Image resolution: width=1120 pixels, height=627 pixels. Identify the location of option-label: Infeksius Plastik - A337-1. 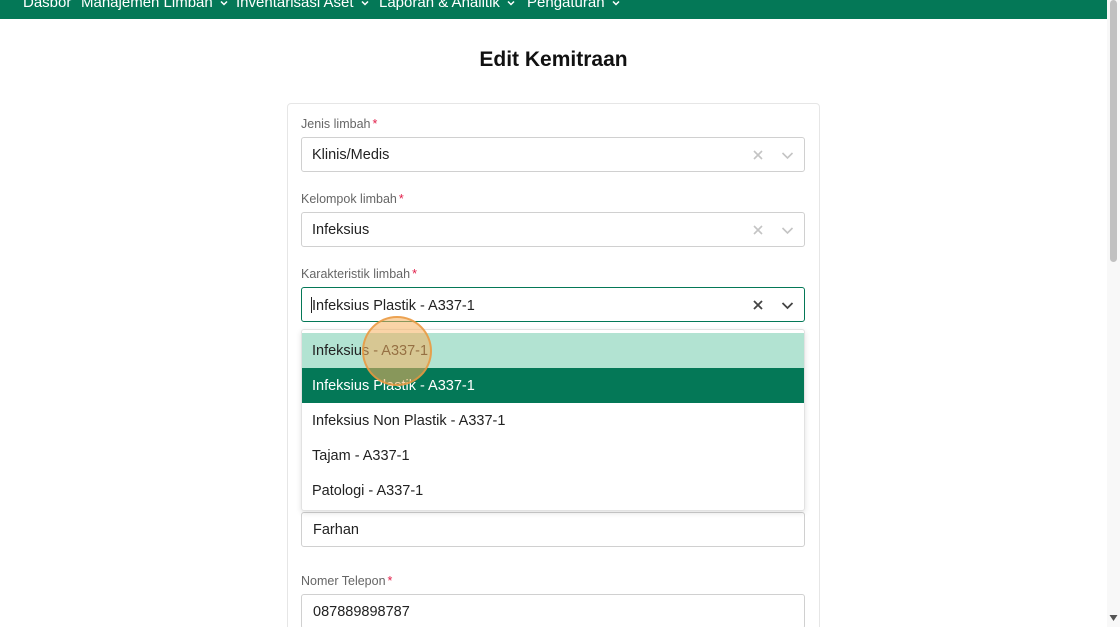
(393, 385).